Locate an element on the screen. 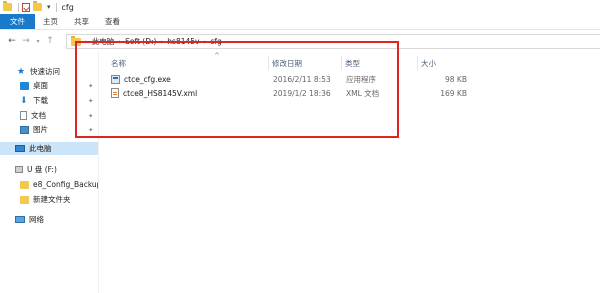  sidebar-item-label: e8_Config_Backup is located at coordinates (65, 184).